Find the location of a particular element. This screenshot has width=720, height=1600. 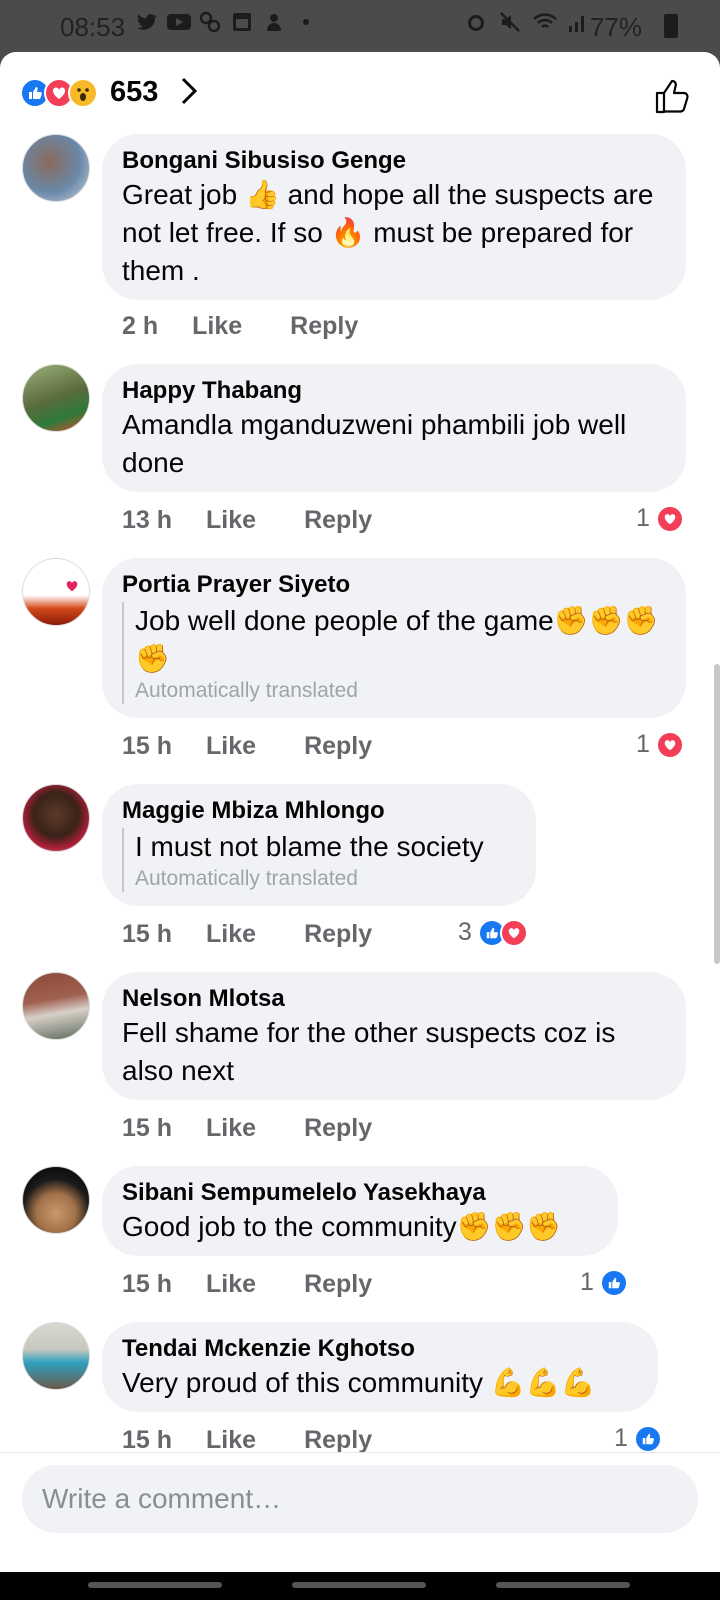

status-bar: 08:53 77% is located at coordinates (360, 26).